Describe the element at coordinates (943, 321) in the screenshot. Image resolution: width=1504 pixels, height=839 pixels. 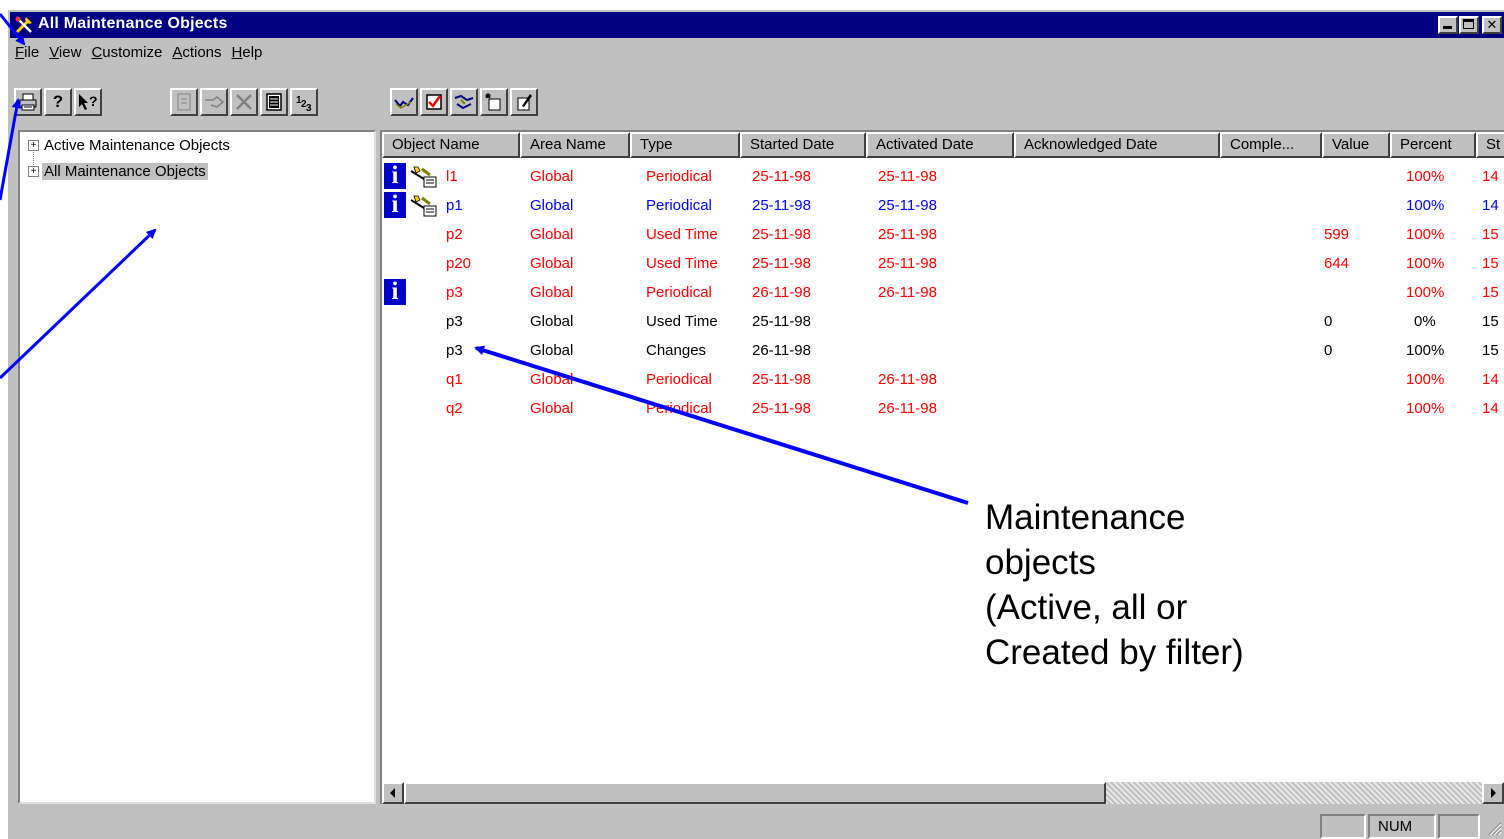
I see `table-row: p3 Global Used Time 25-11-98 0 0% 15` at that location.